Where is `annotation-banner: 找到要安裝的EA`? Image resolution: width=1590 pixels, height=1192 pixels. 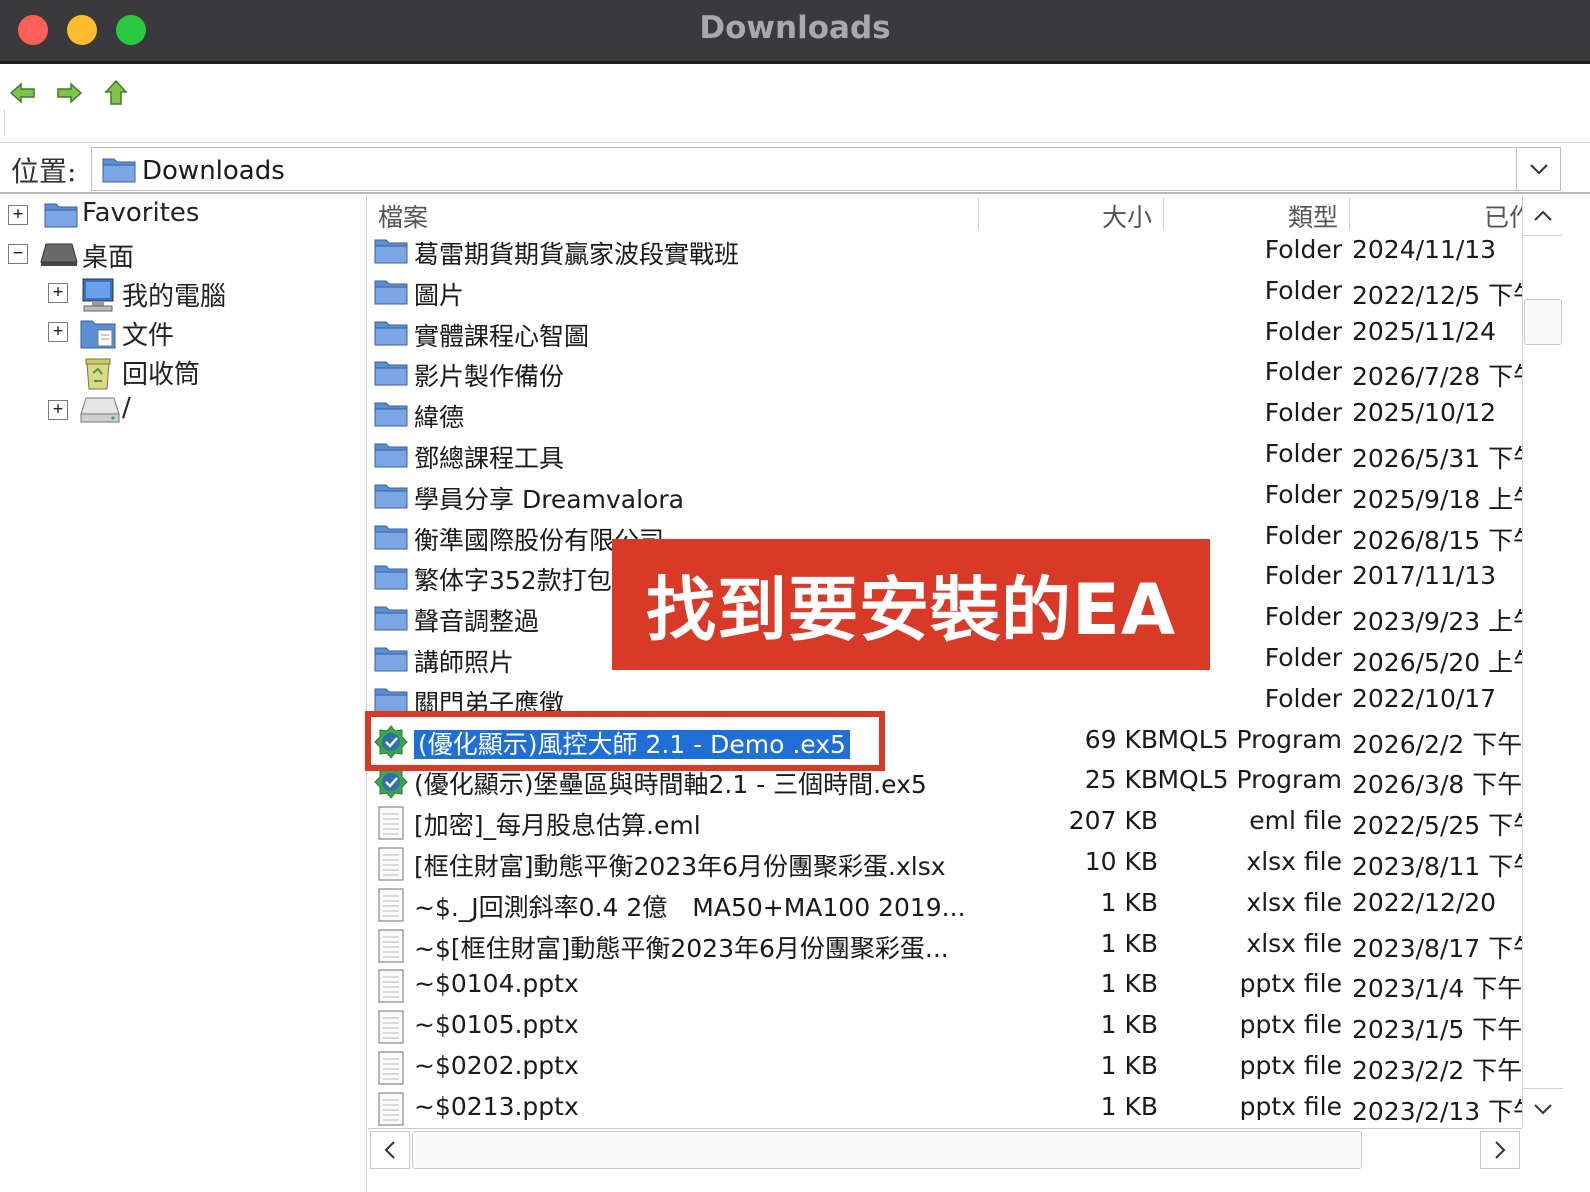 annotation-banner: 找到要安裝的EA is located at coordinates (911, 604).